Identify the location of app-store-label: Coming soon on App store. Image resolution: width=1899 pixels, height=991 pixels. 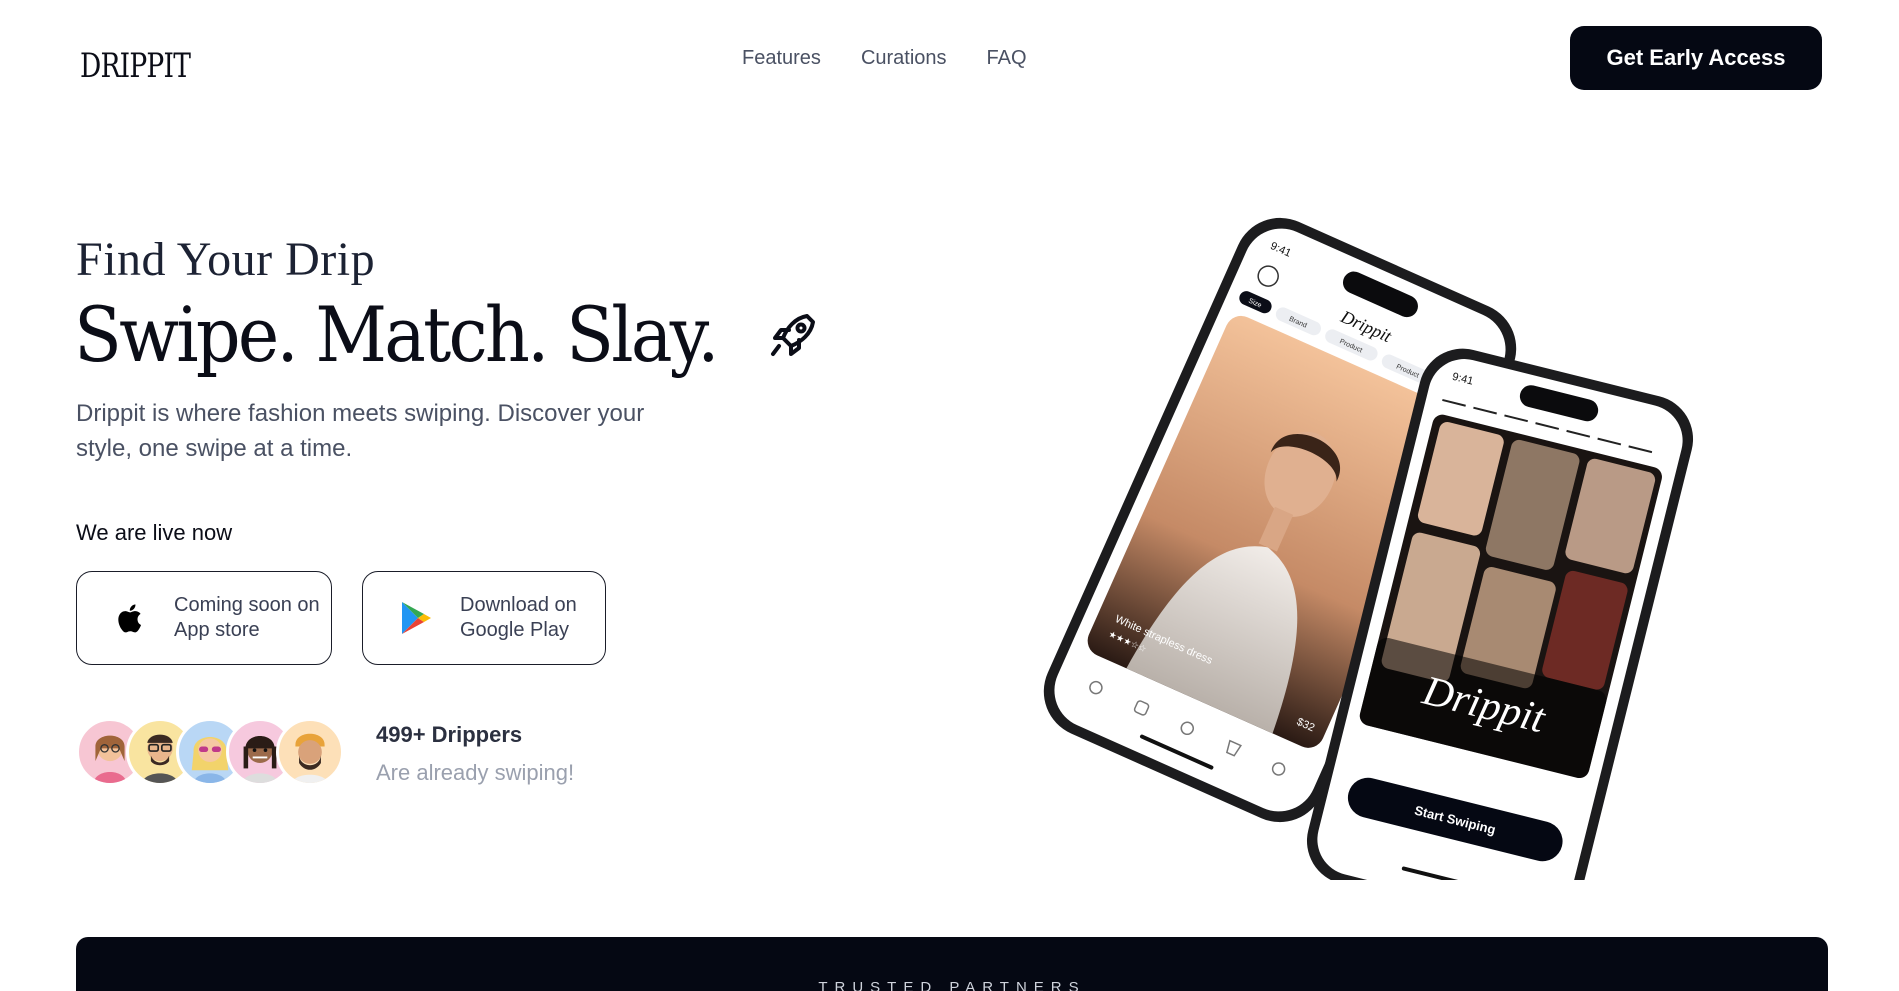
(247, 617).